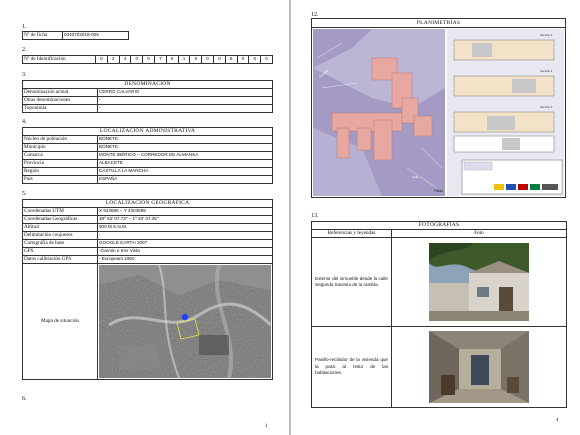 The image size is (580, 435). What do you see at coordinates (185, 219) in the screenshot?
I see `geo-coords-value: 38º 52' 07.73" – 1º 20' 37.35"` at bounding box center [185, 219].